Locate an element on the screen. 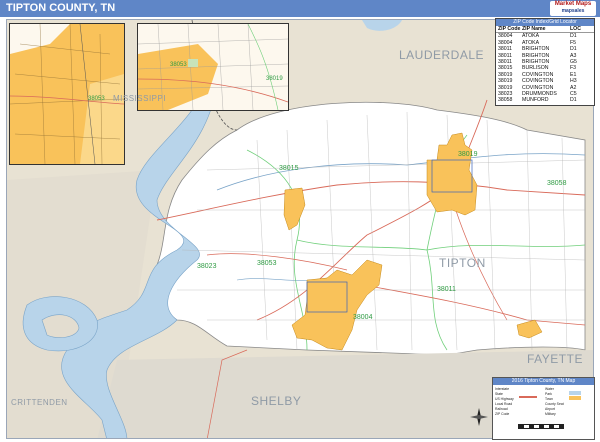  legend-town-swatch is located at coordinates (575, 398).